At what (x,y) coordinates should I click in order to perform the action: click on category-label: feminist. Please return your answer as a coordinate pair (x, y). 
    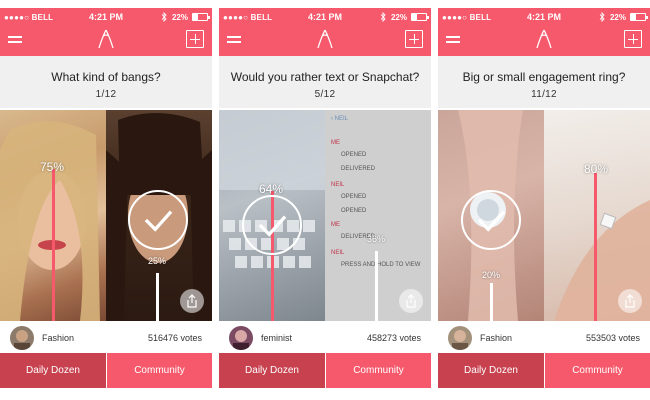
    Looking at the image, I should click on (276, 338).